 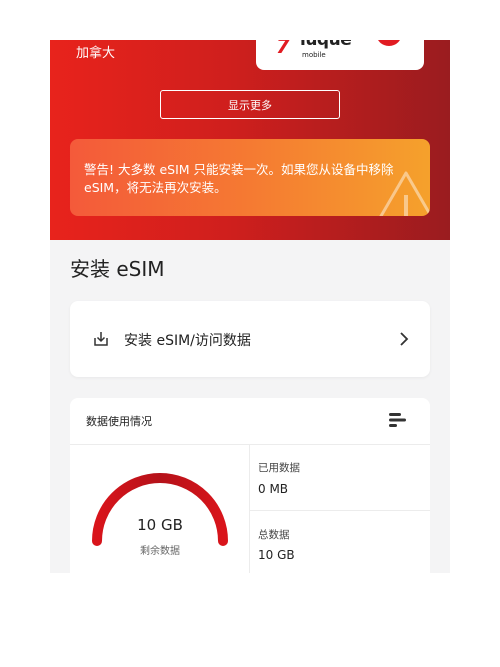 What do you see at coordinates (326, 45) in the screenshot?
I see `operator-logo-text: luque` at bounding box center [326, 45].